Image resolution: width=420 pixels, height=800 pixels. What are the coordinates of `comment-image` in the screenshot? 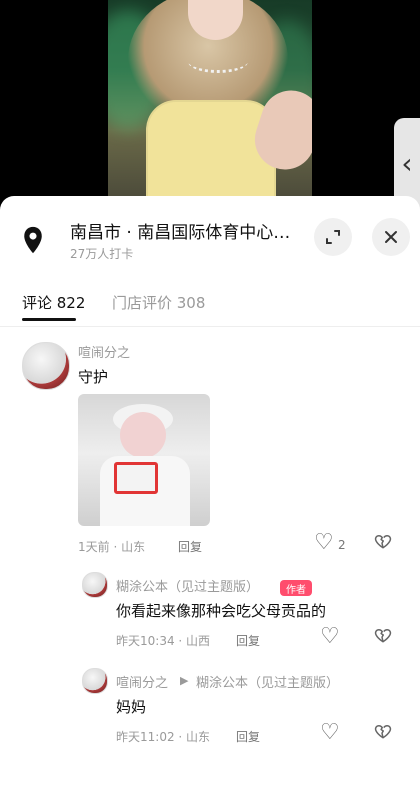 It's located at (144, 460).